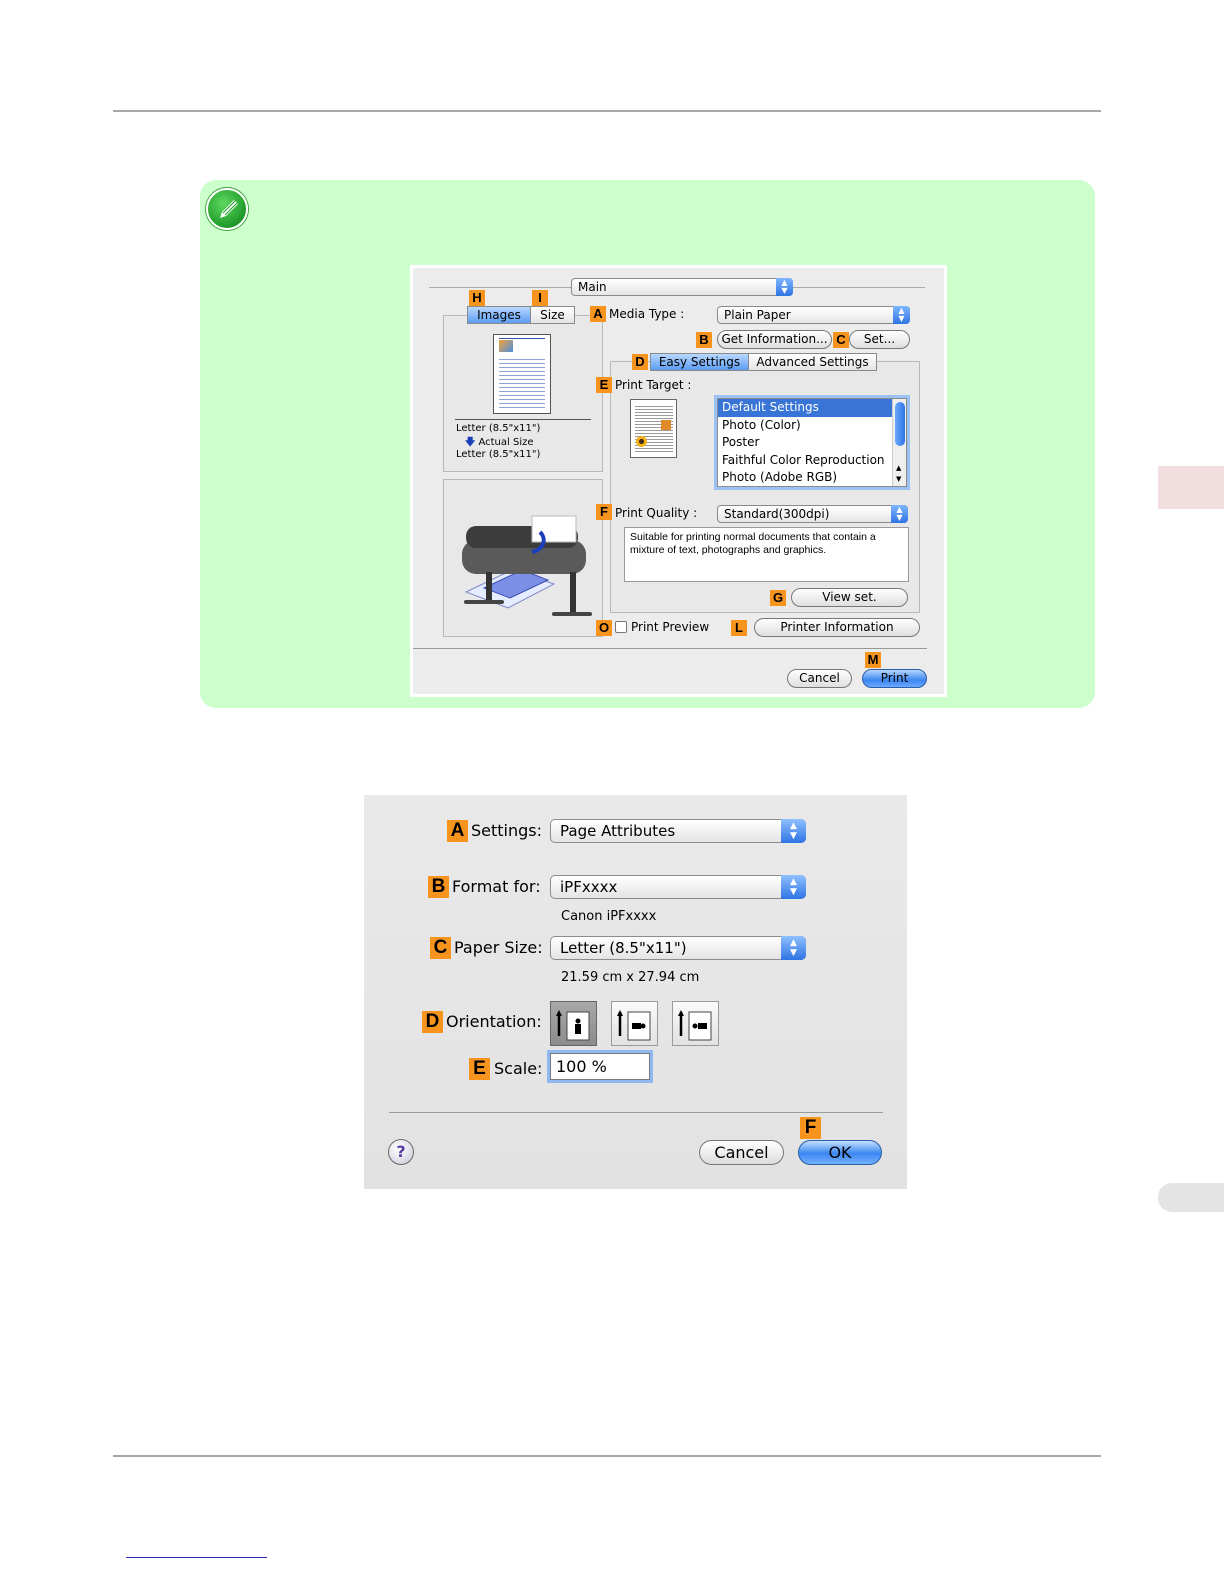  I want to click on print-preview-checkbox, so click(621, 627).